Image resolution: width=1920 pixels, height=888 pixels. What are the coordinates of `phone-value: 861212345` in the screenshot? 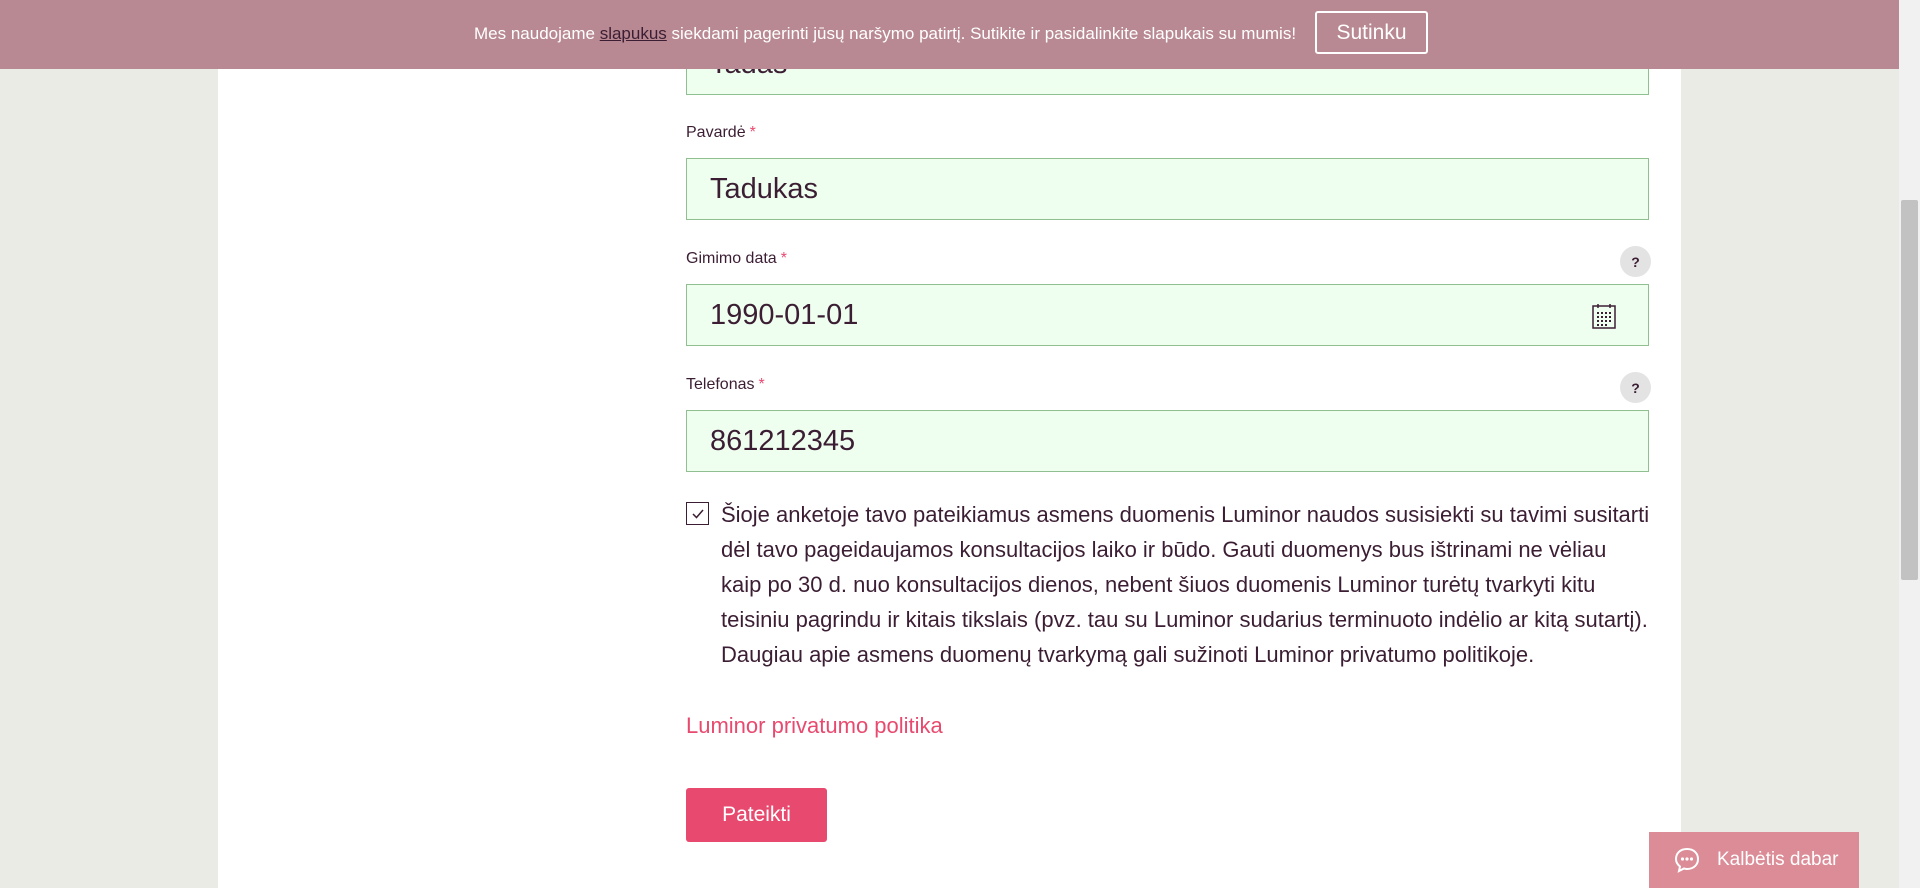 It's located at (783, 440).